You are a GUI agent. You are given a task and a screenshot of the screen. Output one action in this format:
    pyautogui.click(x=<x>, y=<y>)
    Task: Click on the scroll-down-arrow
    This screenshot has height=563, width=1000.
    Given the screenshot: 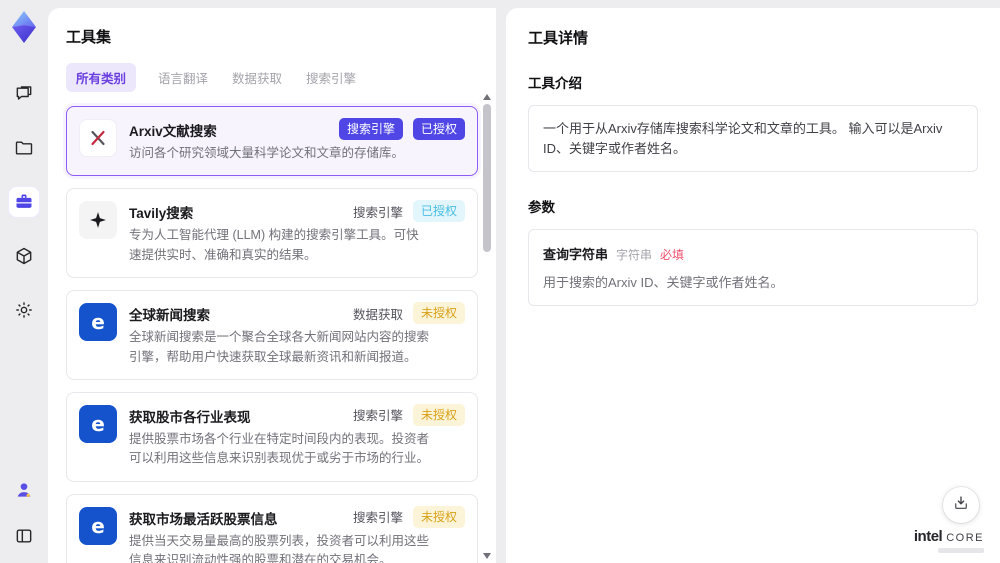 What is the action you would take?
    pyautogui.click(x=487, y=556)
    